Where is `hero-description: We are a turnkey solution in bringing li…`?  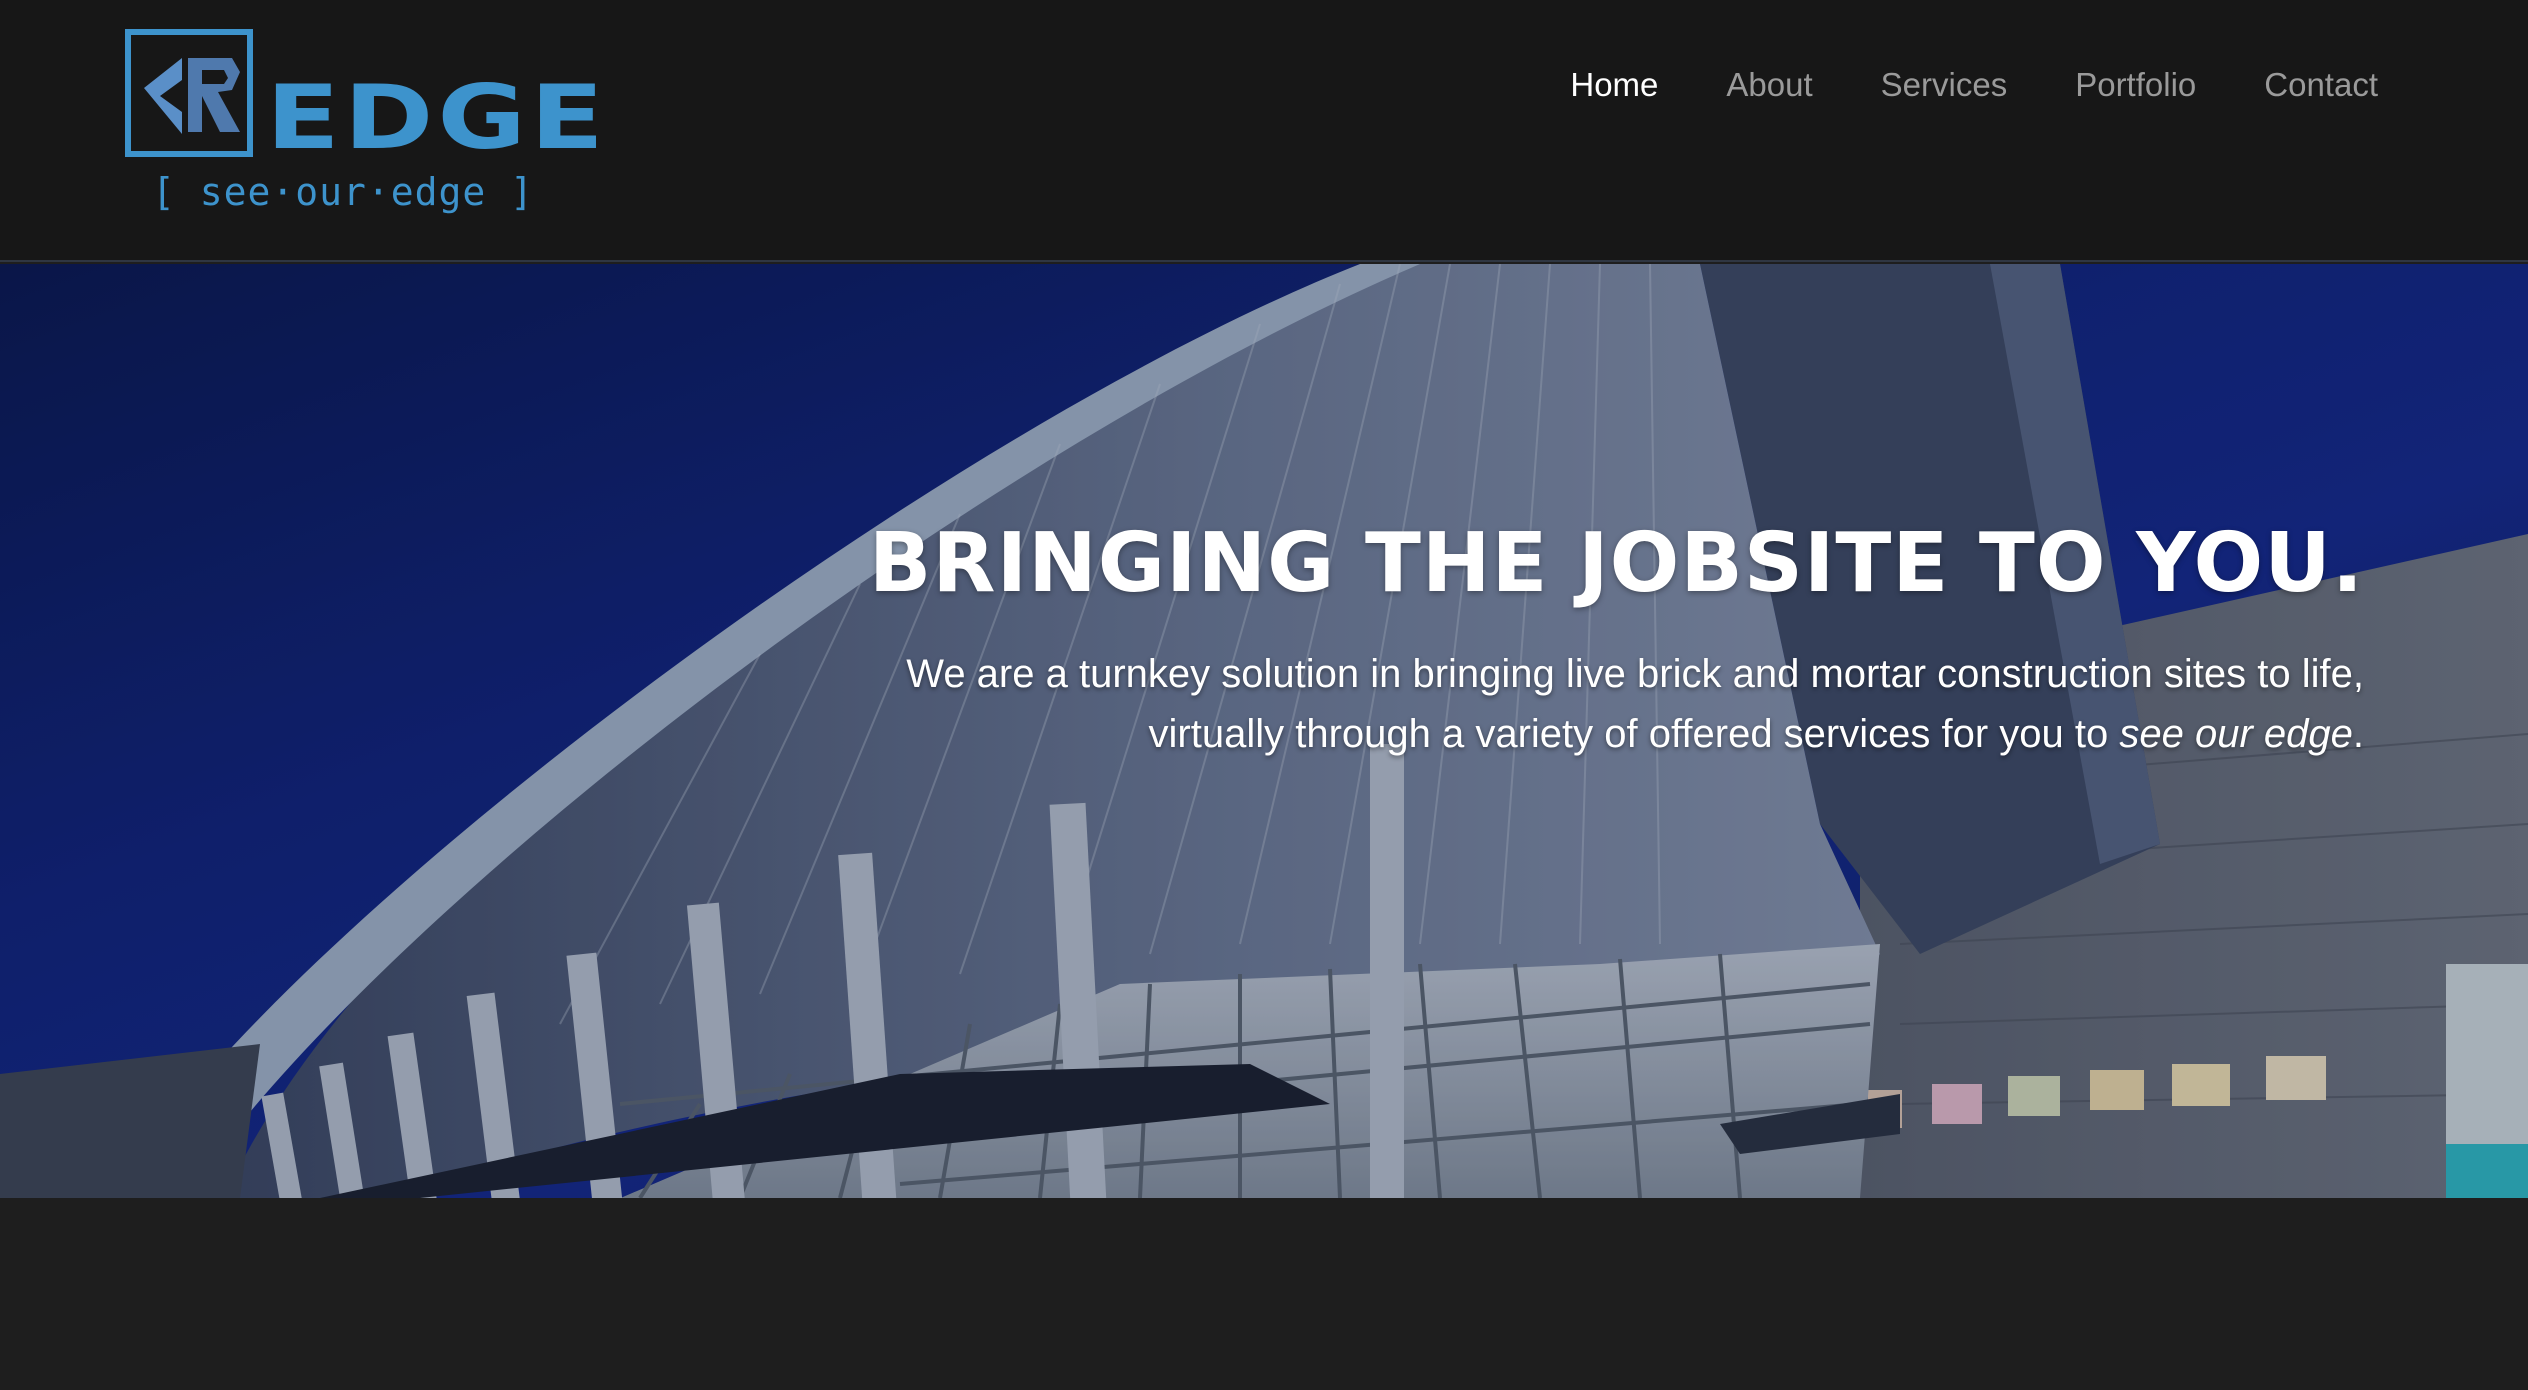
hero-description: We are a turnkey solution in bringing li… is located at coordinates (1514, 704).